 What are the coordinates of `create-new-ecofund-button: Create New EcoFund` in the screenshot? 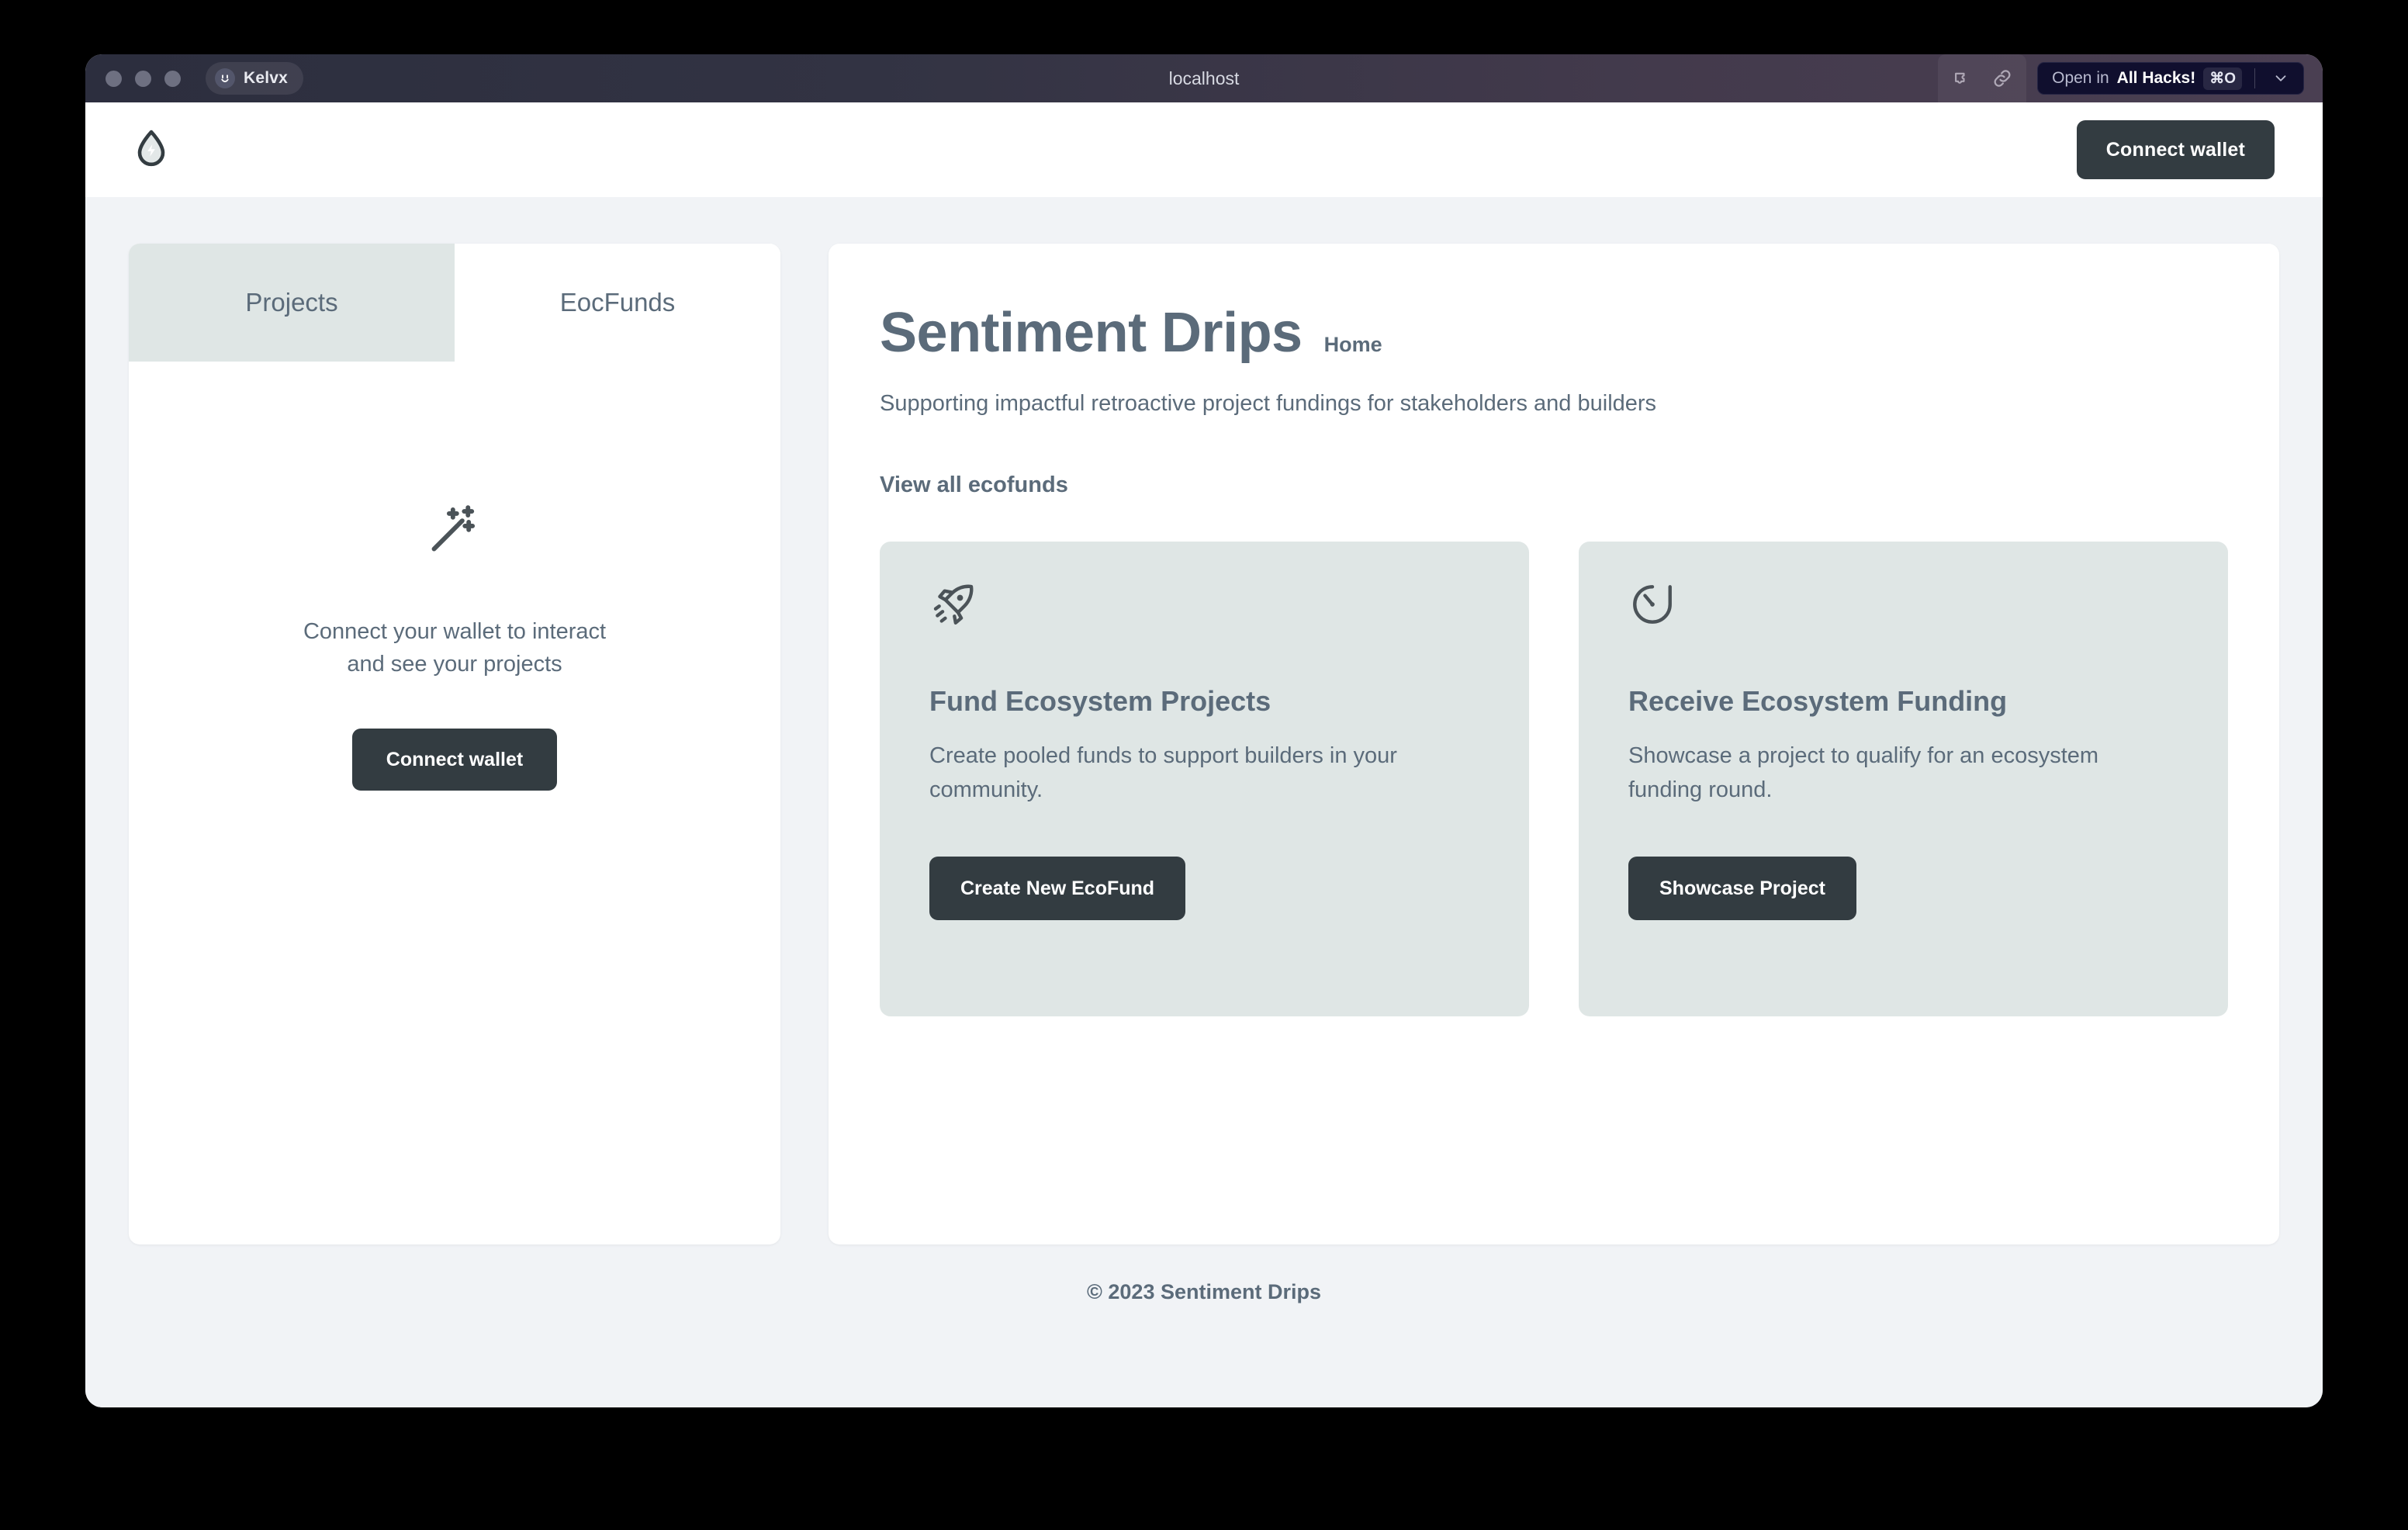 It's located at (1057, 889).